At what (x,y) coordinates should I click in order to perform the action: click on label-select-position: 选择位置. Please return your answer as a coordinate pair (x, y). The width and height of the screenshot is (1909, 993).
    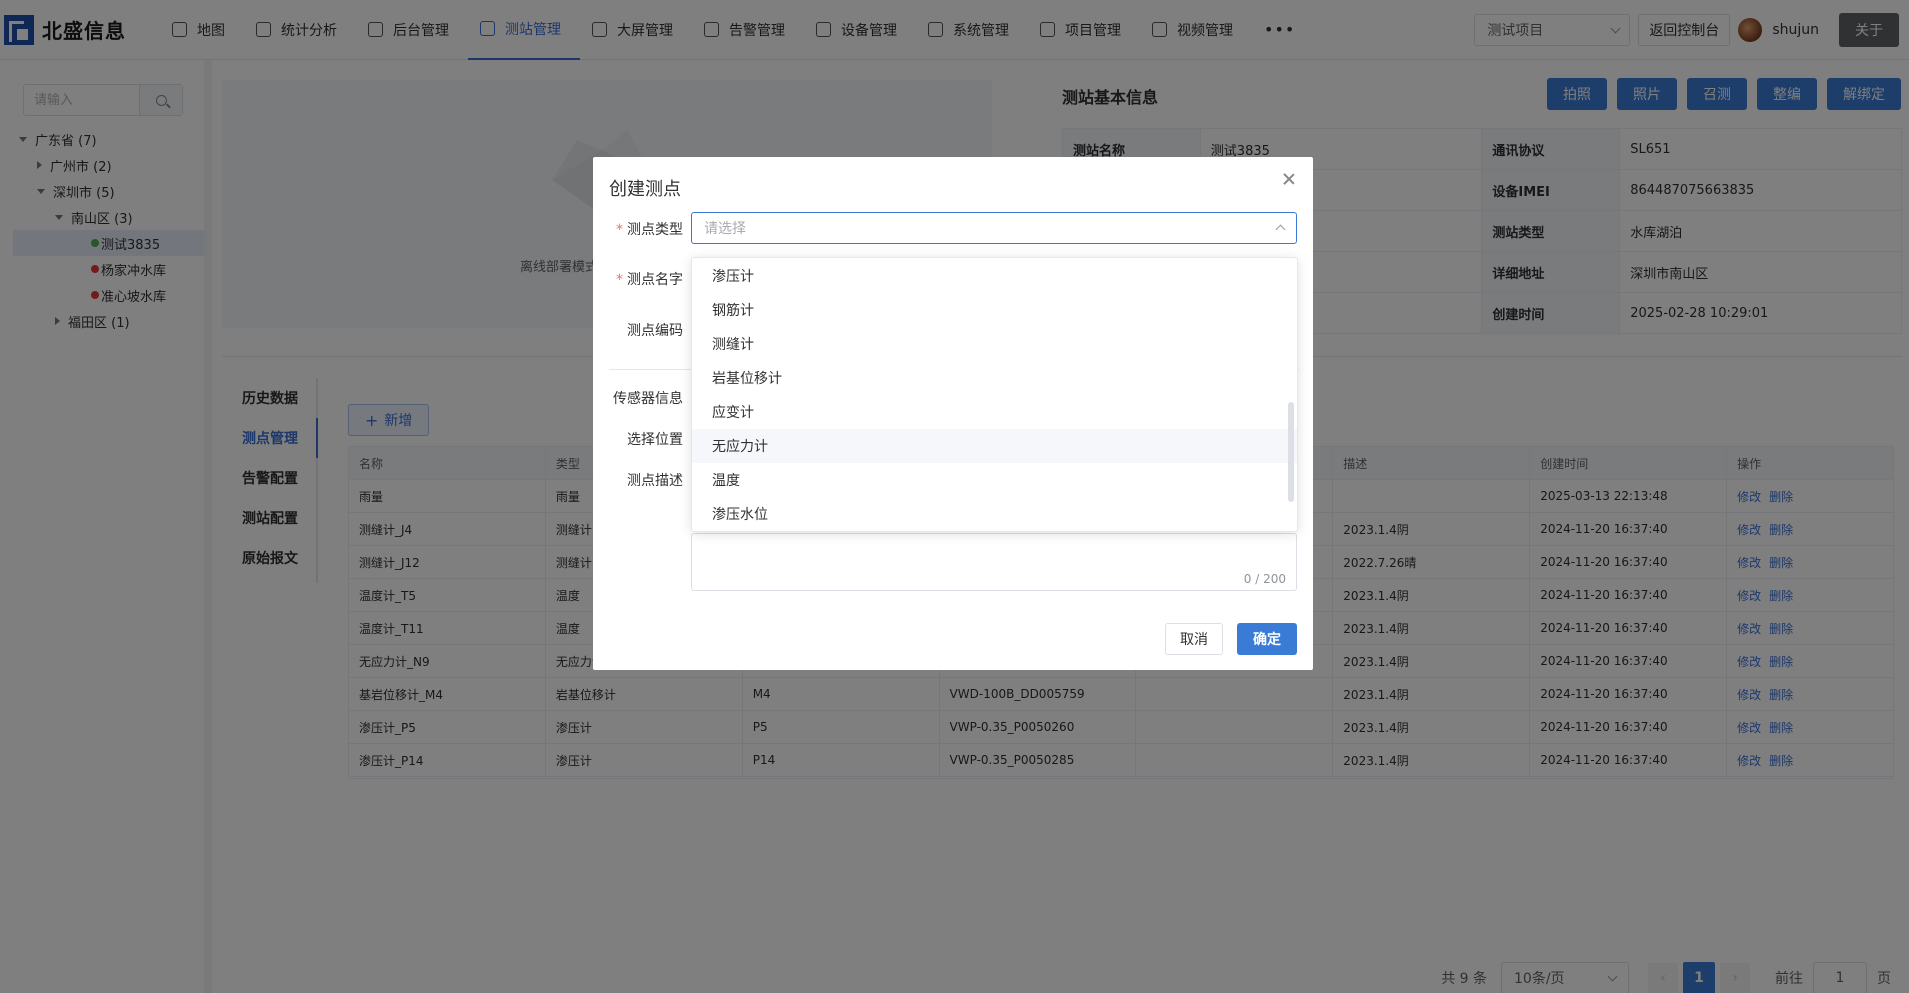
    Looking at the image, I should click on (655, 440).